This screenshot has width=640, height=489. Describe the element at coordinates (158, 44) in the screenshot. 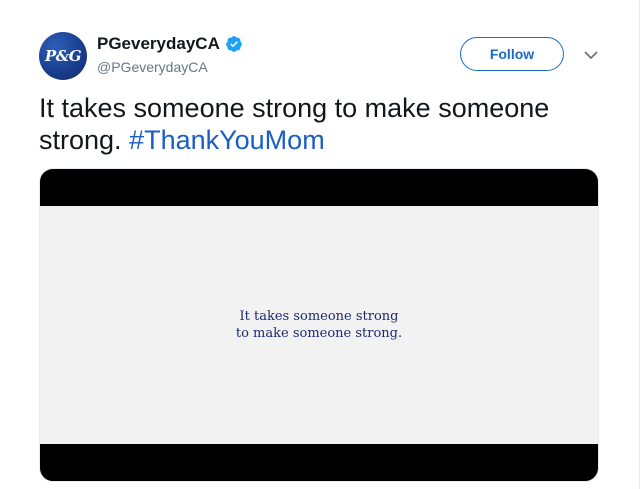

I see `display-name: PGeverydayCA` at that location.